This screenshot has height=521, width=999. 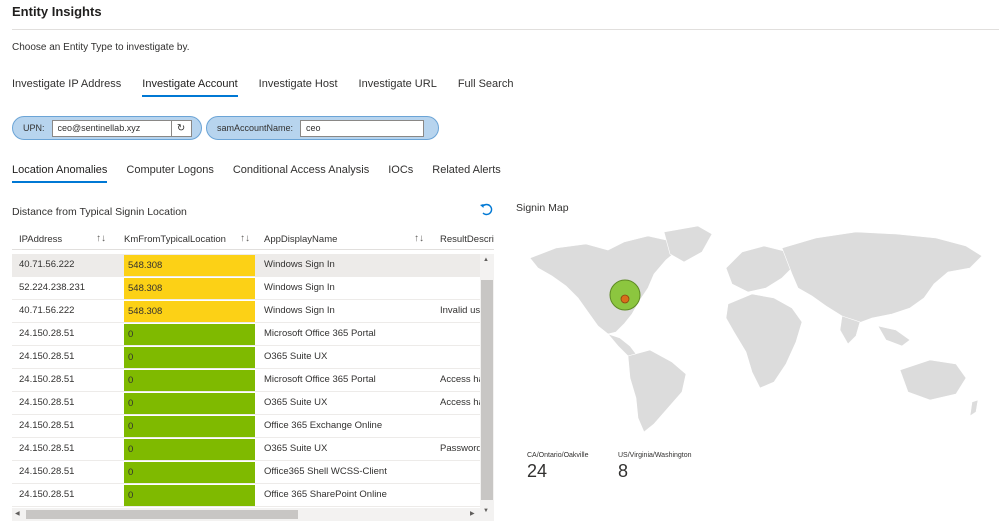 I want to click on scroll-down-icon: ▼, so click(x=486, y=511).